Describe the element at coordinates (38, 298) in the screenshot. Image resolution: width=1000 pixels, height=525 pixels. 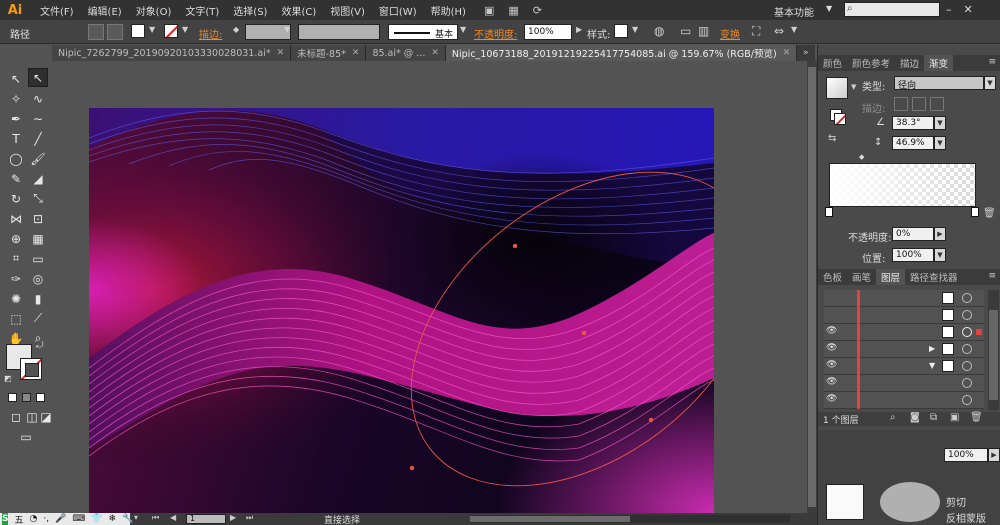
I see `column-graph-tool-icon: ▮` at that location.